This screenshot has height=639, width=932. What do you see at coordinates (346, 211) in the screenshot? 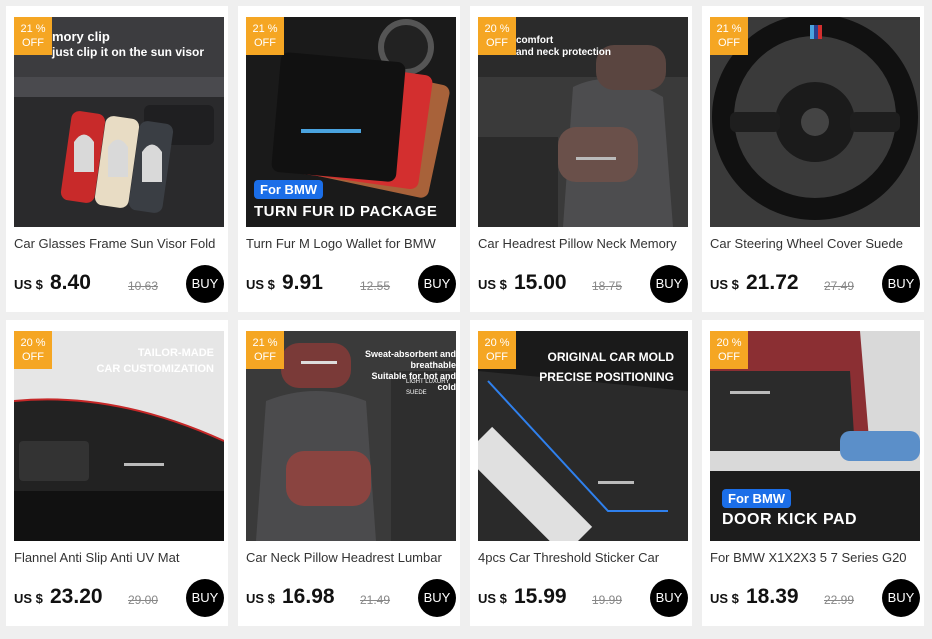
I see `image-headline: TURN FUR ID PACKAGE` at bounding box center [346, 211].